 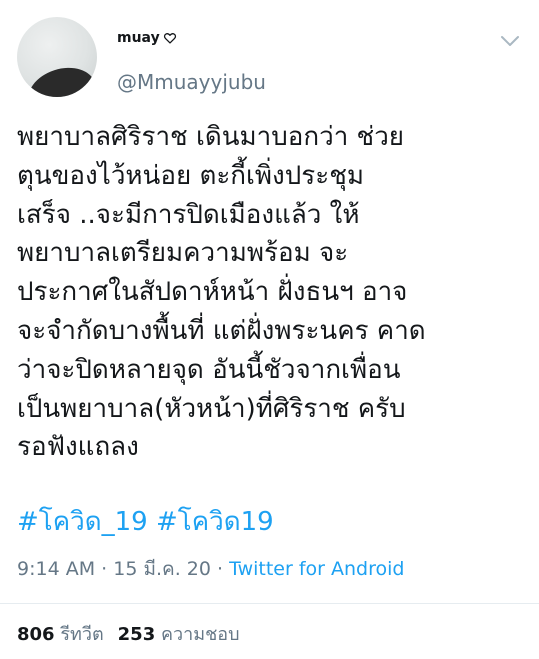 I want to click on retweets-label: รีทวีต, so click(x=82, y=634).